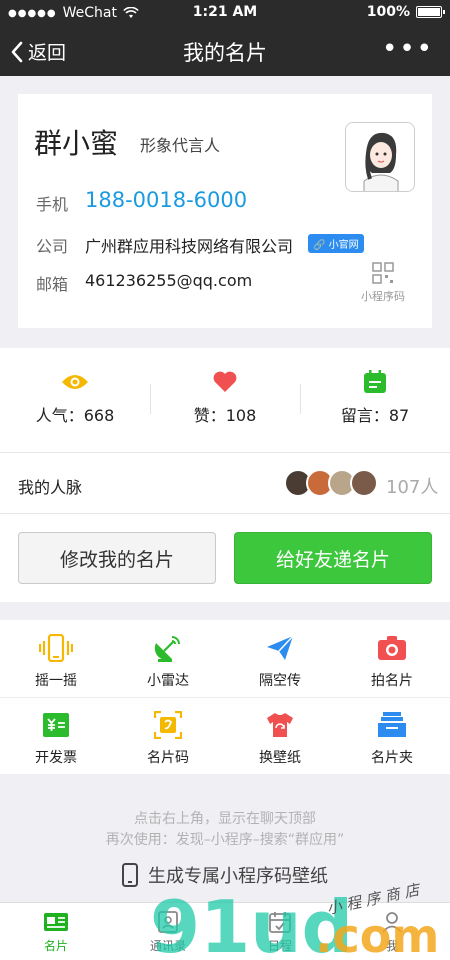 The height and width of the screenshot is (960, 450). What do you see at coordinates (375, 398) in the screenshot?
I see `stat-messages: 留言：87` at bounding box center [375, 398].